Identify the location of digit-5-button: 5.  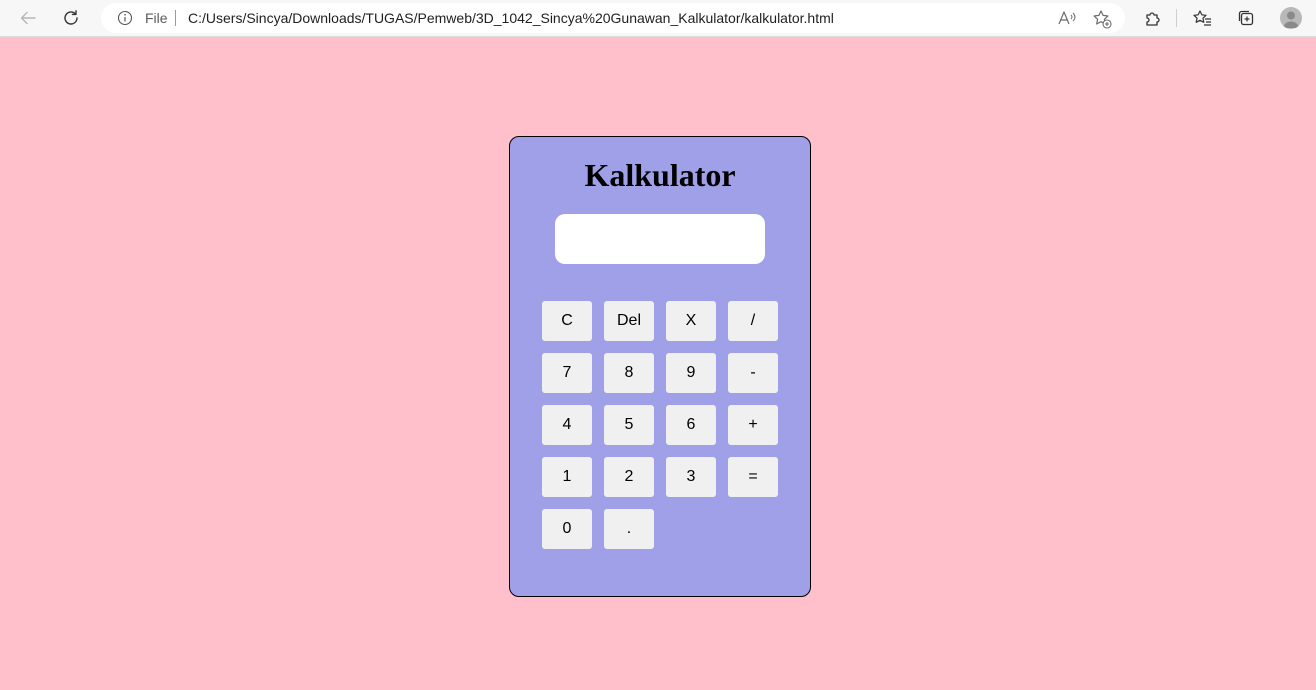
(629, 425).